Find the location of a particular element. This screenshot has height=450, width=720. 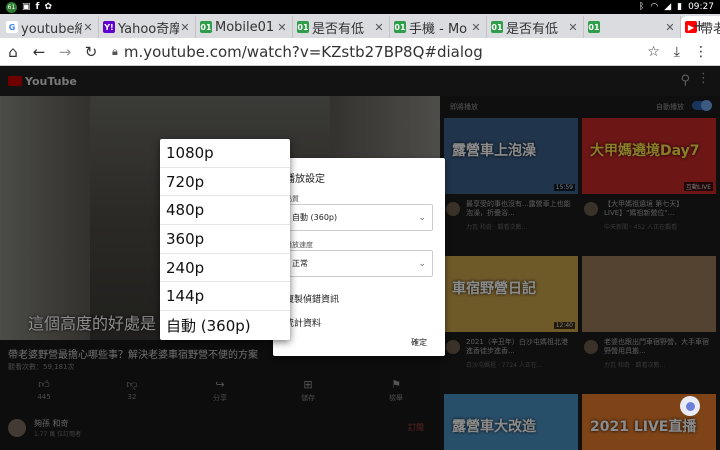

quality-option: 1080p is located at coordinates (225, 153).